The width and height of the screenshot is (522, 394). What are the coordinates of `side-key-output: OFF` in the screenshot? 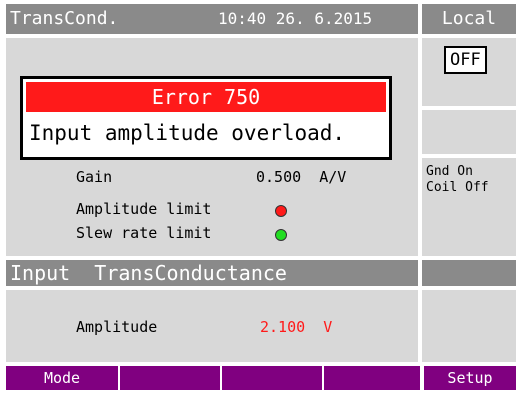 It's located at (469, 72).